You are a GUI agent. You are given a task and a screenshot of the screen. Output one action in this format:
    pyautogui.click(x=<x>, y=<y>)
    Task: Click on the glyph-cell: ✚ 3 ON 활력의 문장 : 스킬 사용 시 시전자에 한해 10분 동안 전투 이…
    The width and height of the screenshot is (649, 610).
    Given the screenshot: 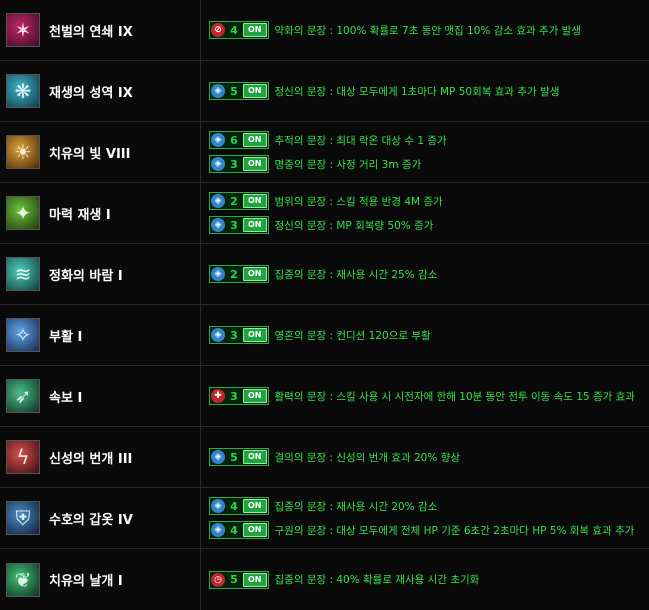 What is the action you would take?
    pyautogui.click(x=425, y=396)
    